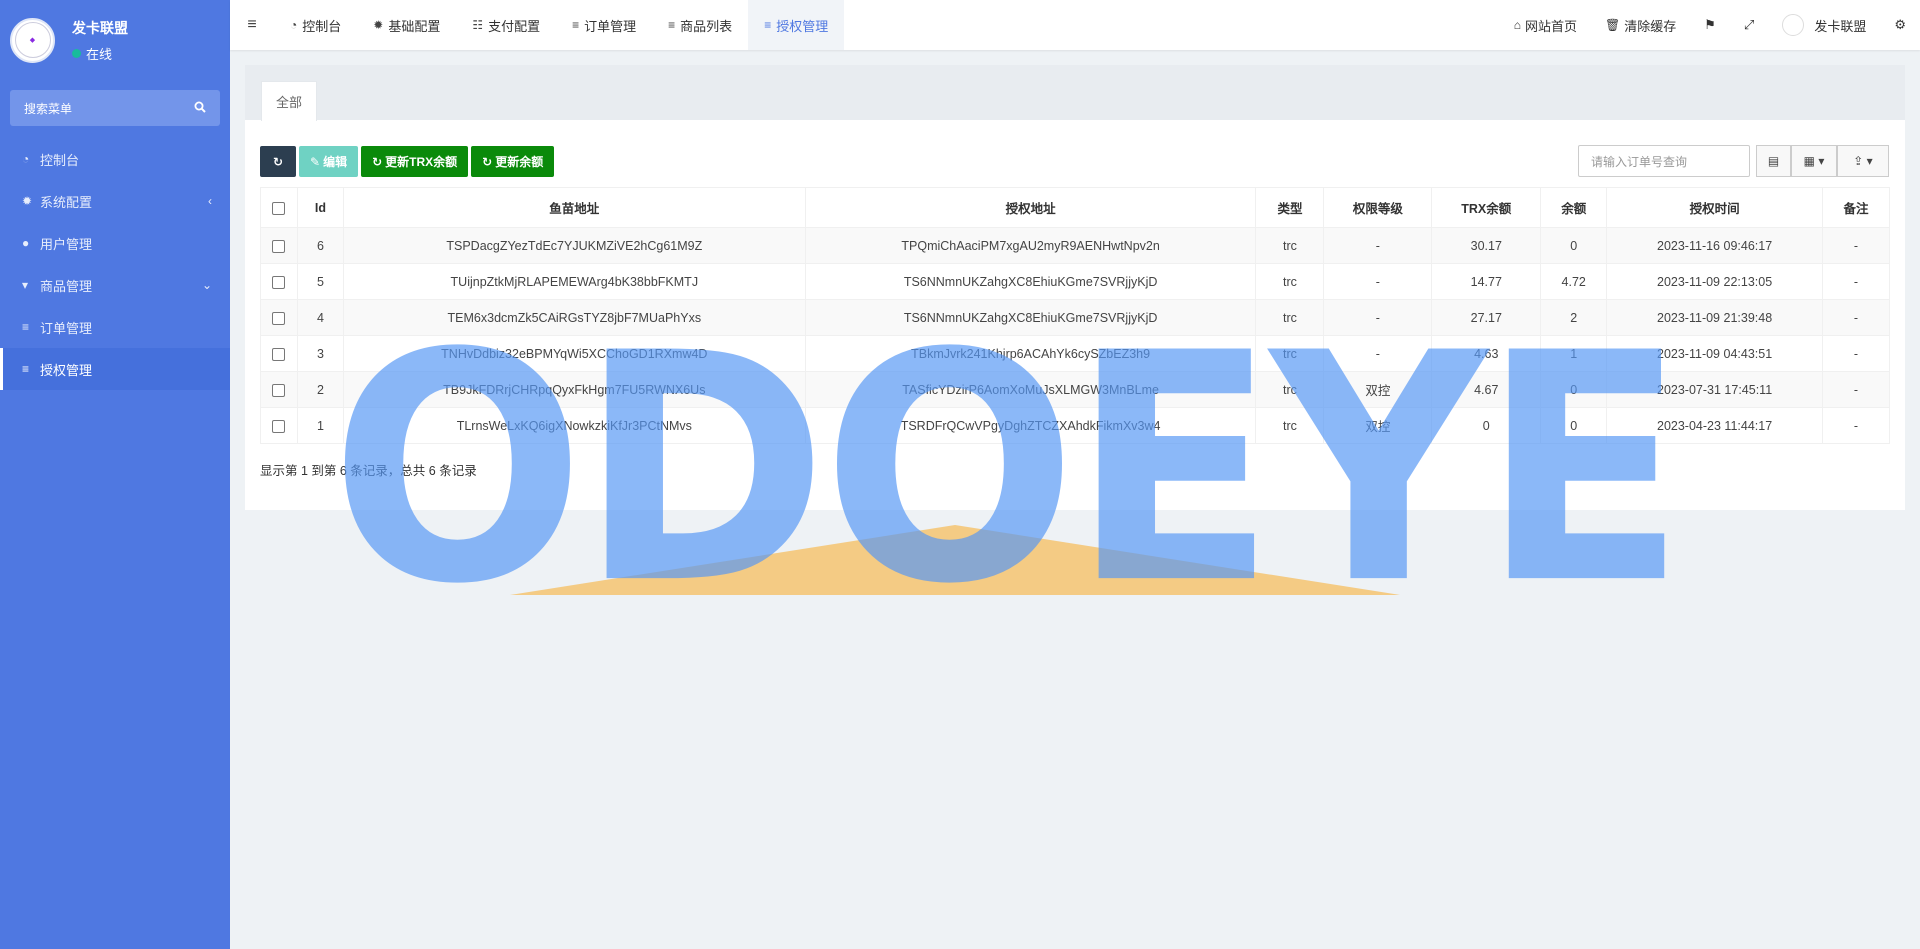 The image size is (1920, 949). I want to click on tab-authorization: ≡ 授权管理, so click(796, 25).